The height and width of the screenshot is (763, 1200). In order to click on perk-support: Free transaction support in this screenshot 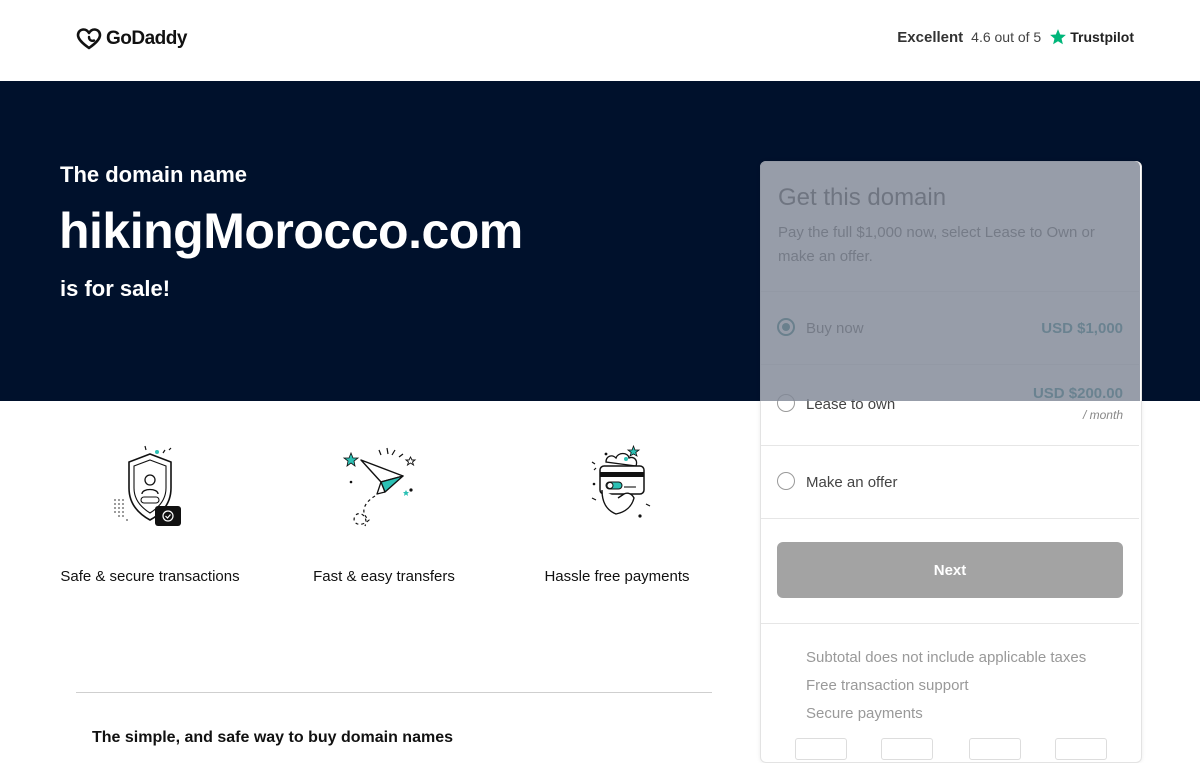, I will do `click(887, 685)`.